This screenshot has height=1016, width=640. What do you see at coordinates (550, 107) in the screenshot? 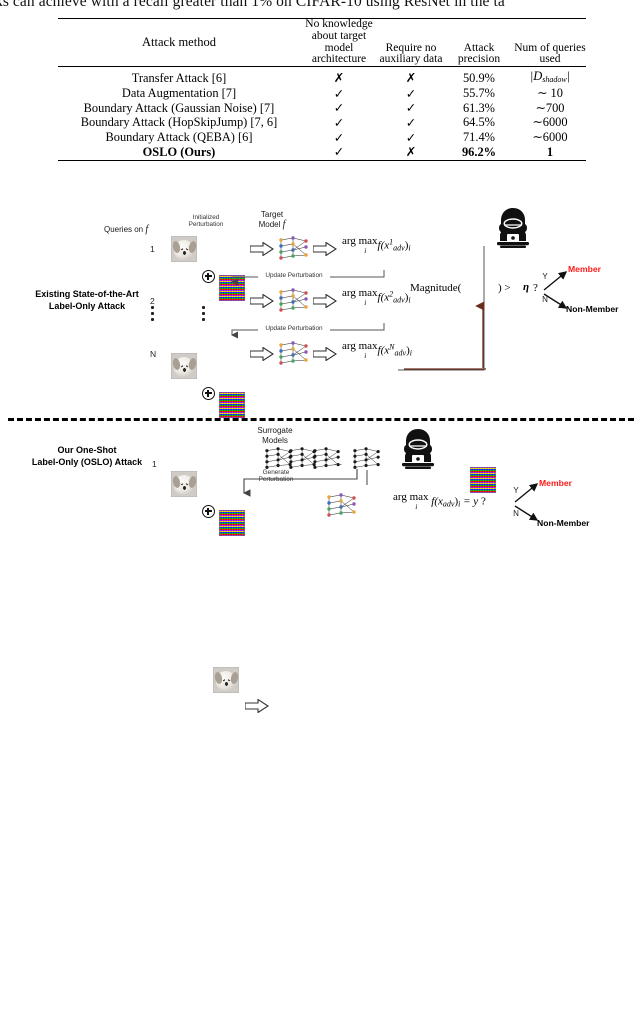
I see `cell-num-queries: ∼700` at bounding box center [550, 107].